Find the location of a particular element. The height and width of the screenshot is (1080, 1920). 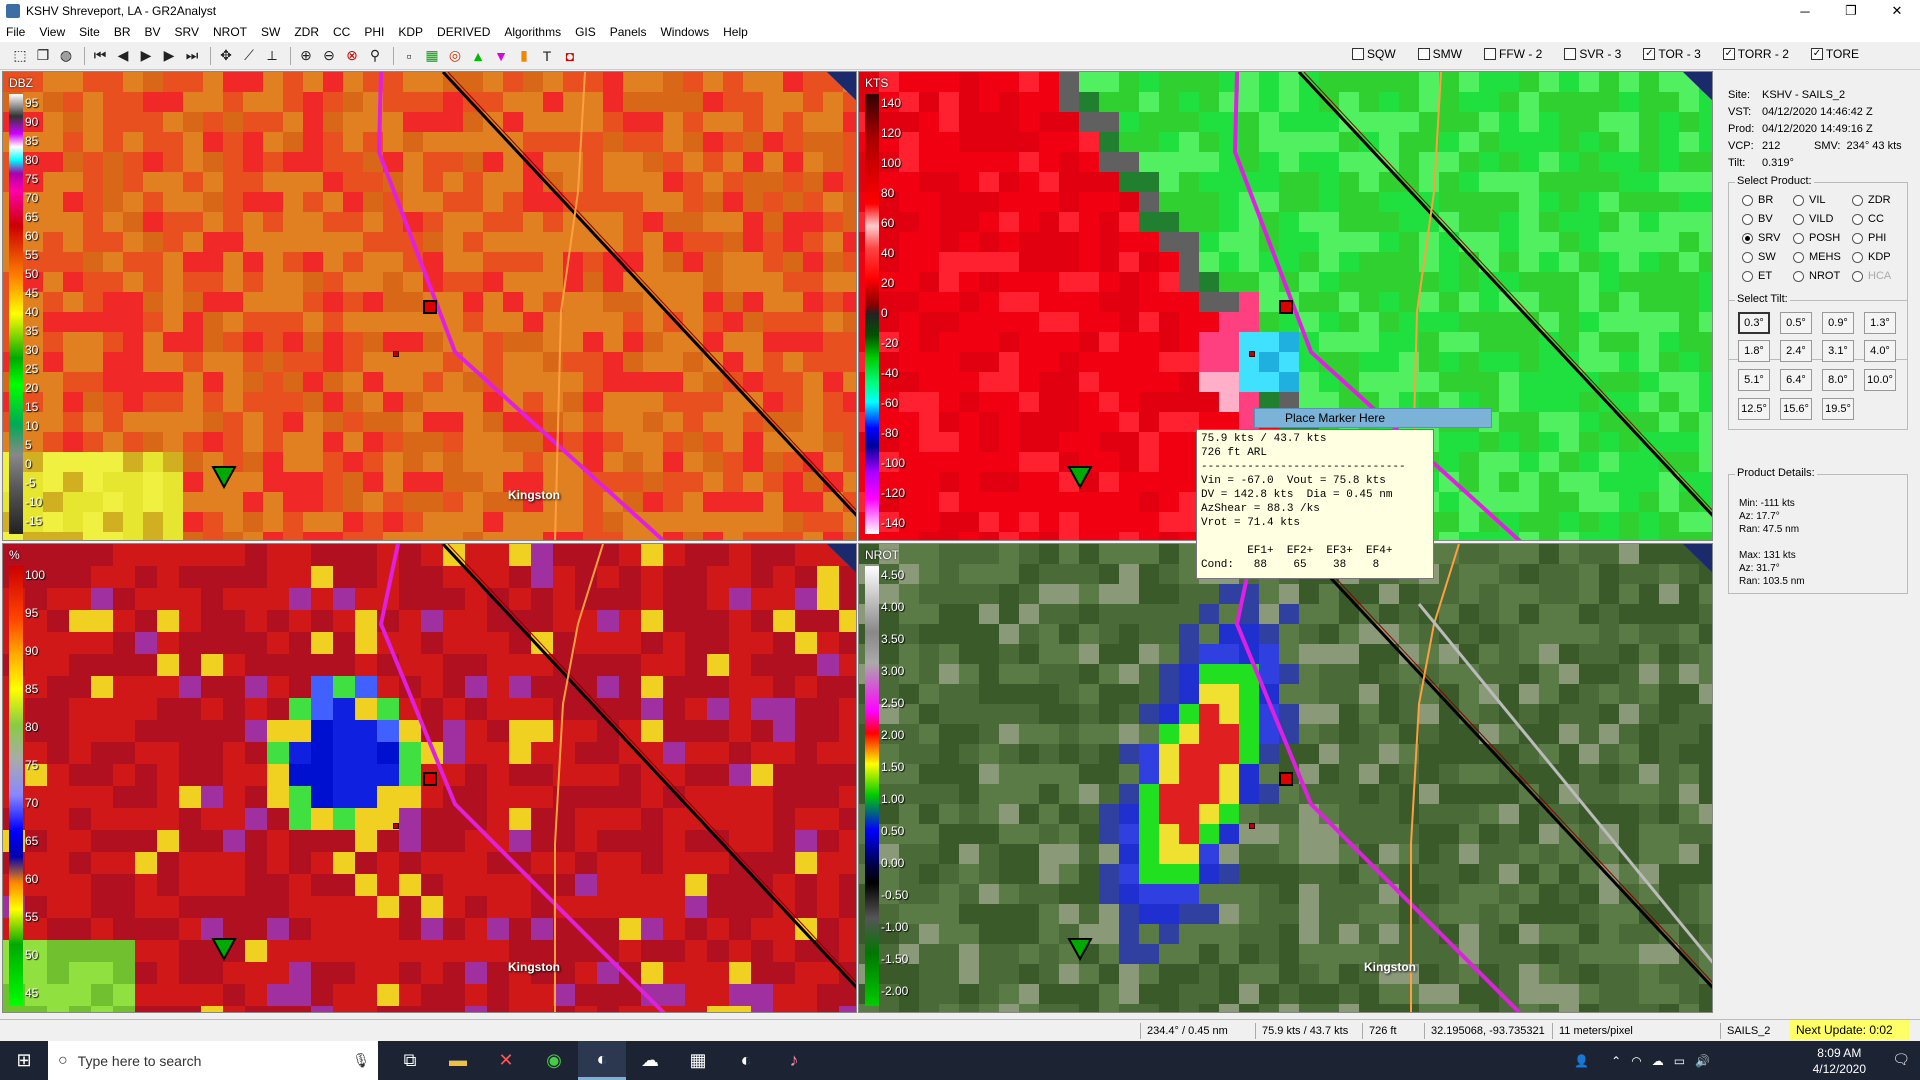

battery-icon: ▭ is located at coordinates (1679, 1061).